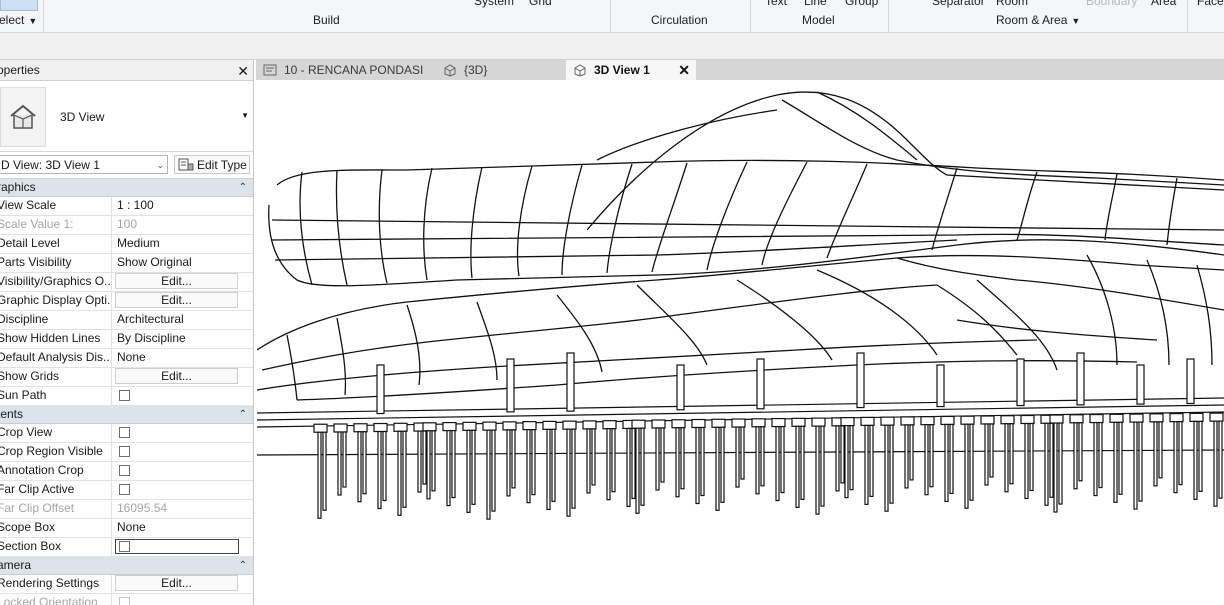  I want to click on type-selector: 3D View ▼, so click(126, 116).